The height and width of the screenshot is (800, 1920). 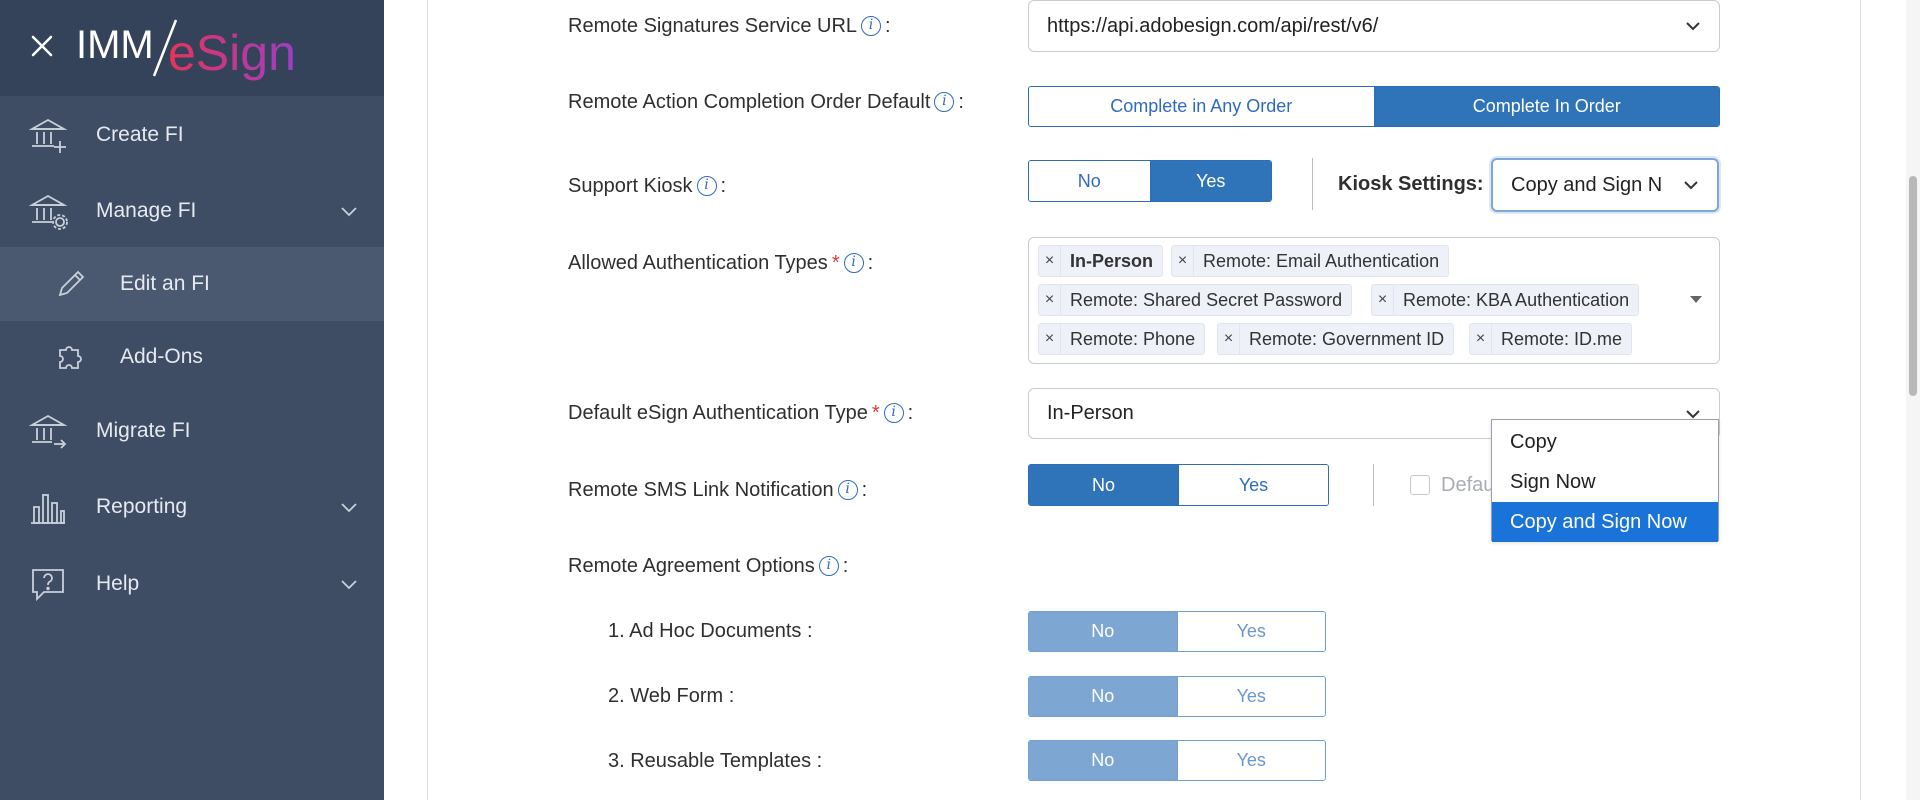 What do you see at coordinates (713, 25) in the screenshot?
I see `label-text: Remote Signatures Service URL` at bounding box center [713, 25].